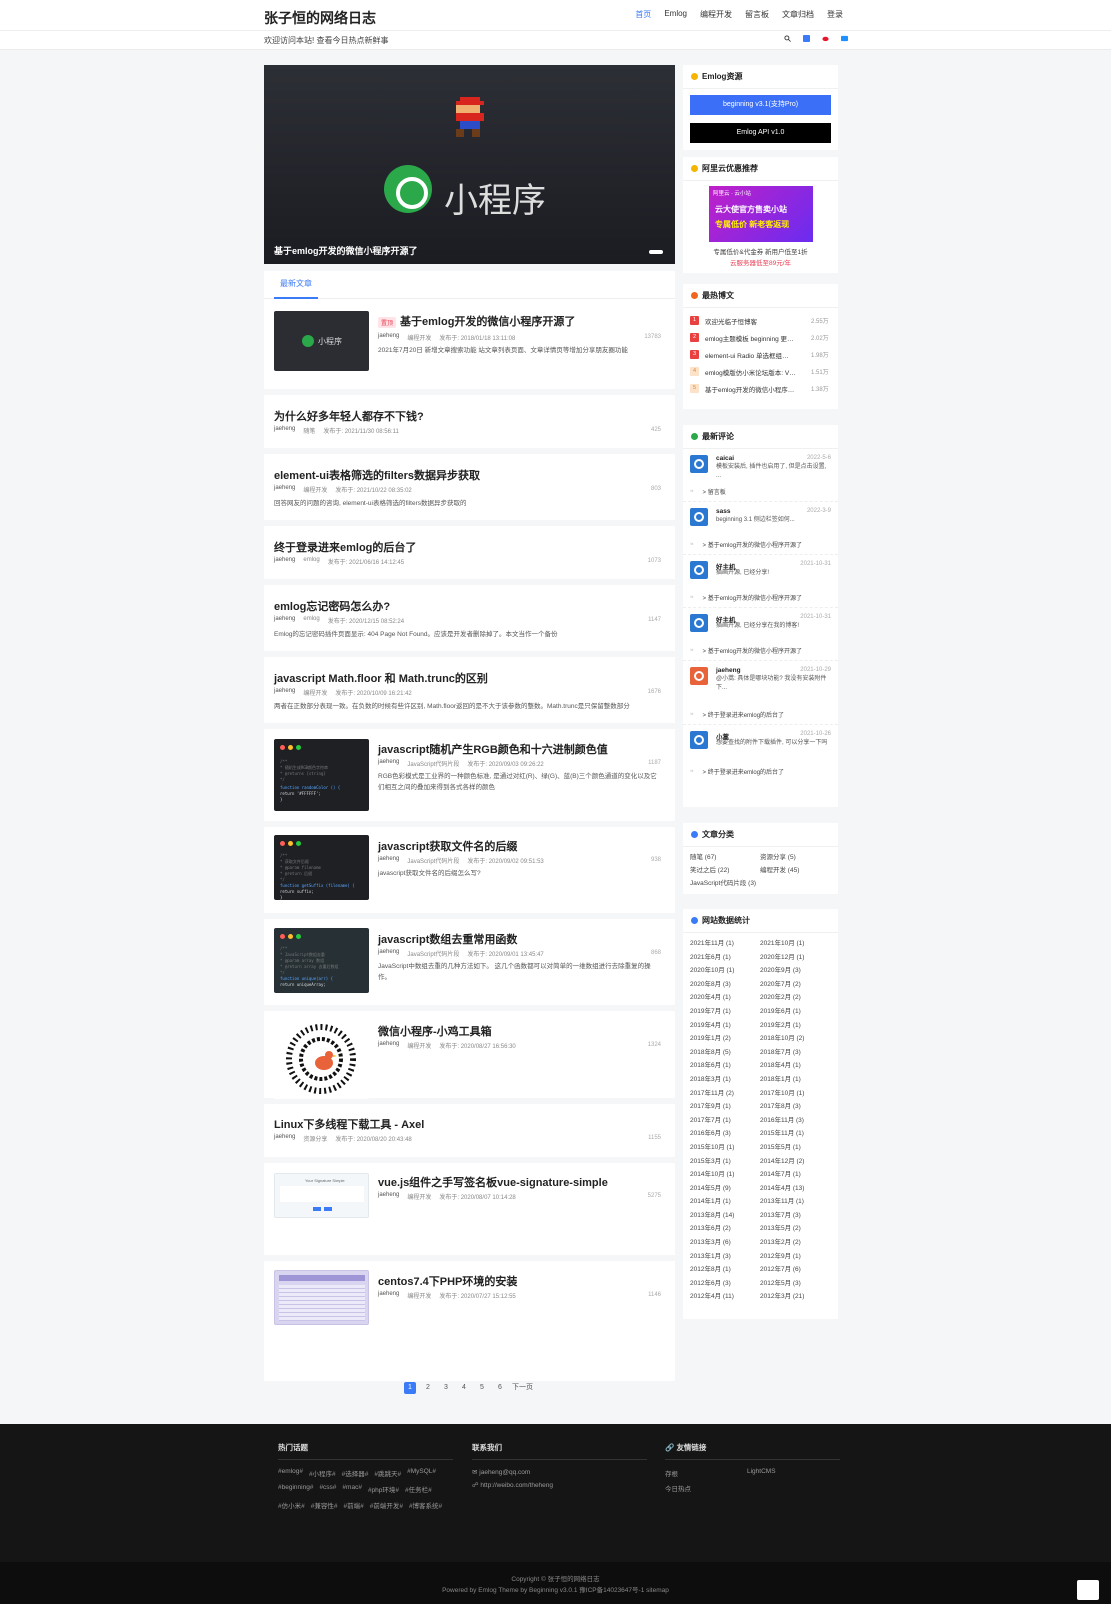 Image resolution: width=1111 pixels, height=1604 pixels. Describe the element at coordinates (643, 14) in the screenshot. I see `nav-home: 首页` at that location.